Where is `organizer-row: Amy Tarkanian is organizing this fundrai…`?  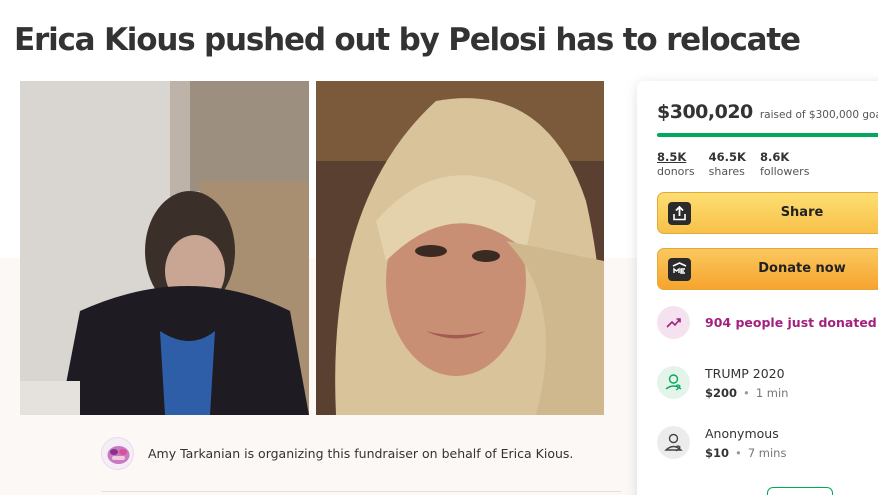
organizer-row: Amy Tarkanian is organizing this fundrai… is located at coordinates (361, 454).